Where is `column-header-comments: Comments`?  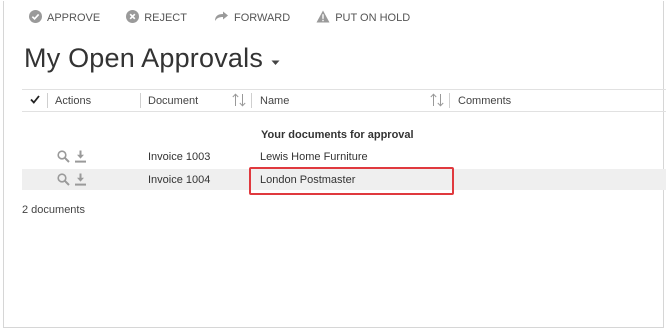 column-header-comments: Comments is located at coordinates (485, 100).